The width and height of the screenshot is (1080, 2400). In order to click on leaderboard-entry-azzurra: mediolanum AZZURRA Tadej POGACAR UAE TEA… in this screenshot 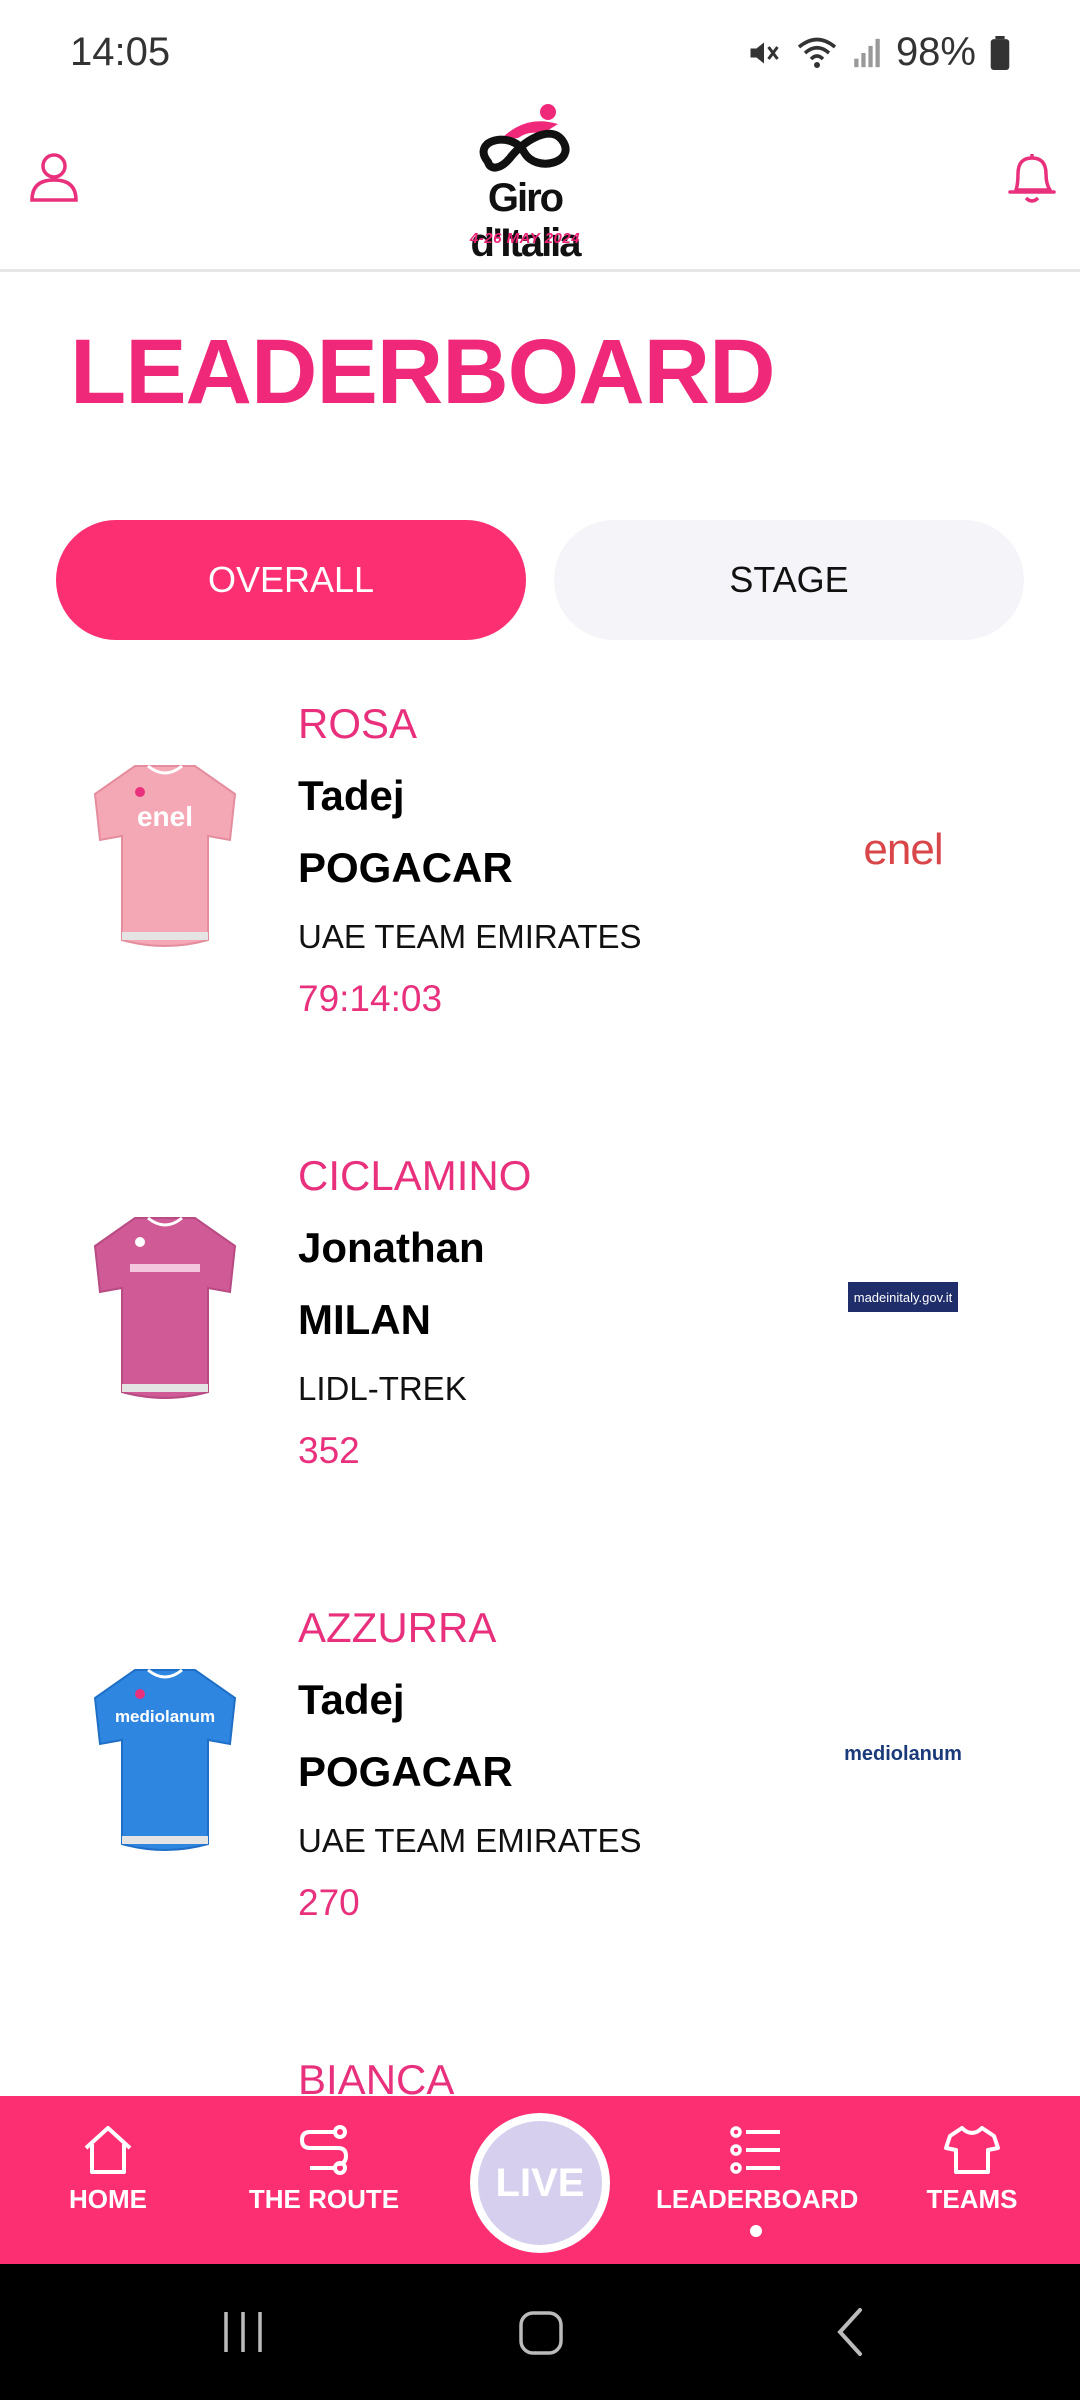, I will do `click(540, 1764)`.